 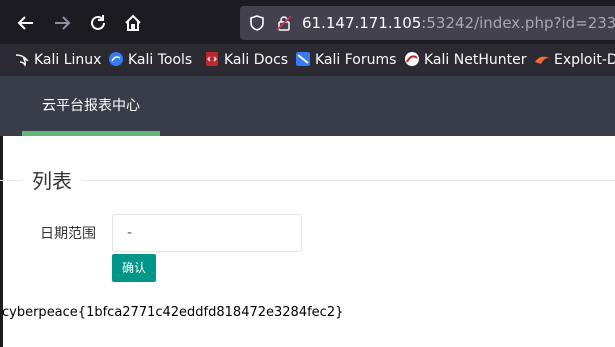 I want to click on bookmark-label: Kali Linux, so click(x=68, y=60).